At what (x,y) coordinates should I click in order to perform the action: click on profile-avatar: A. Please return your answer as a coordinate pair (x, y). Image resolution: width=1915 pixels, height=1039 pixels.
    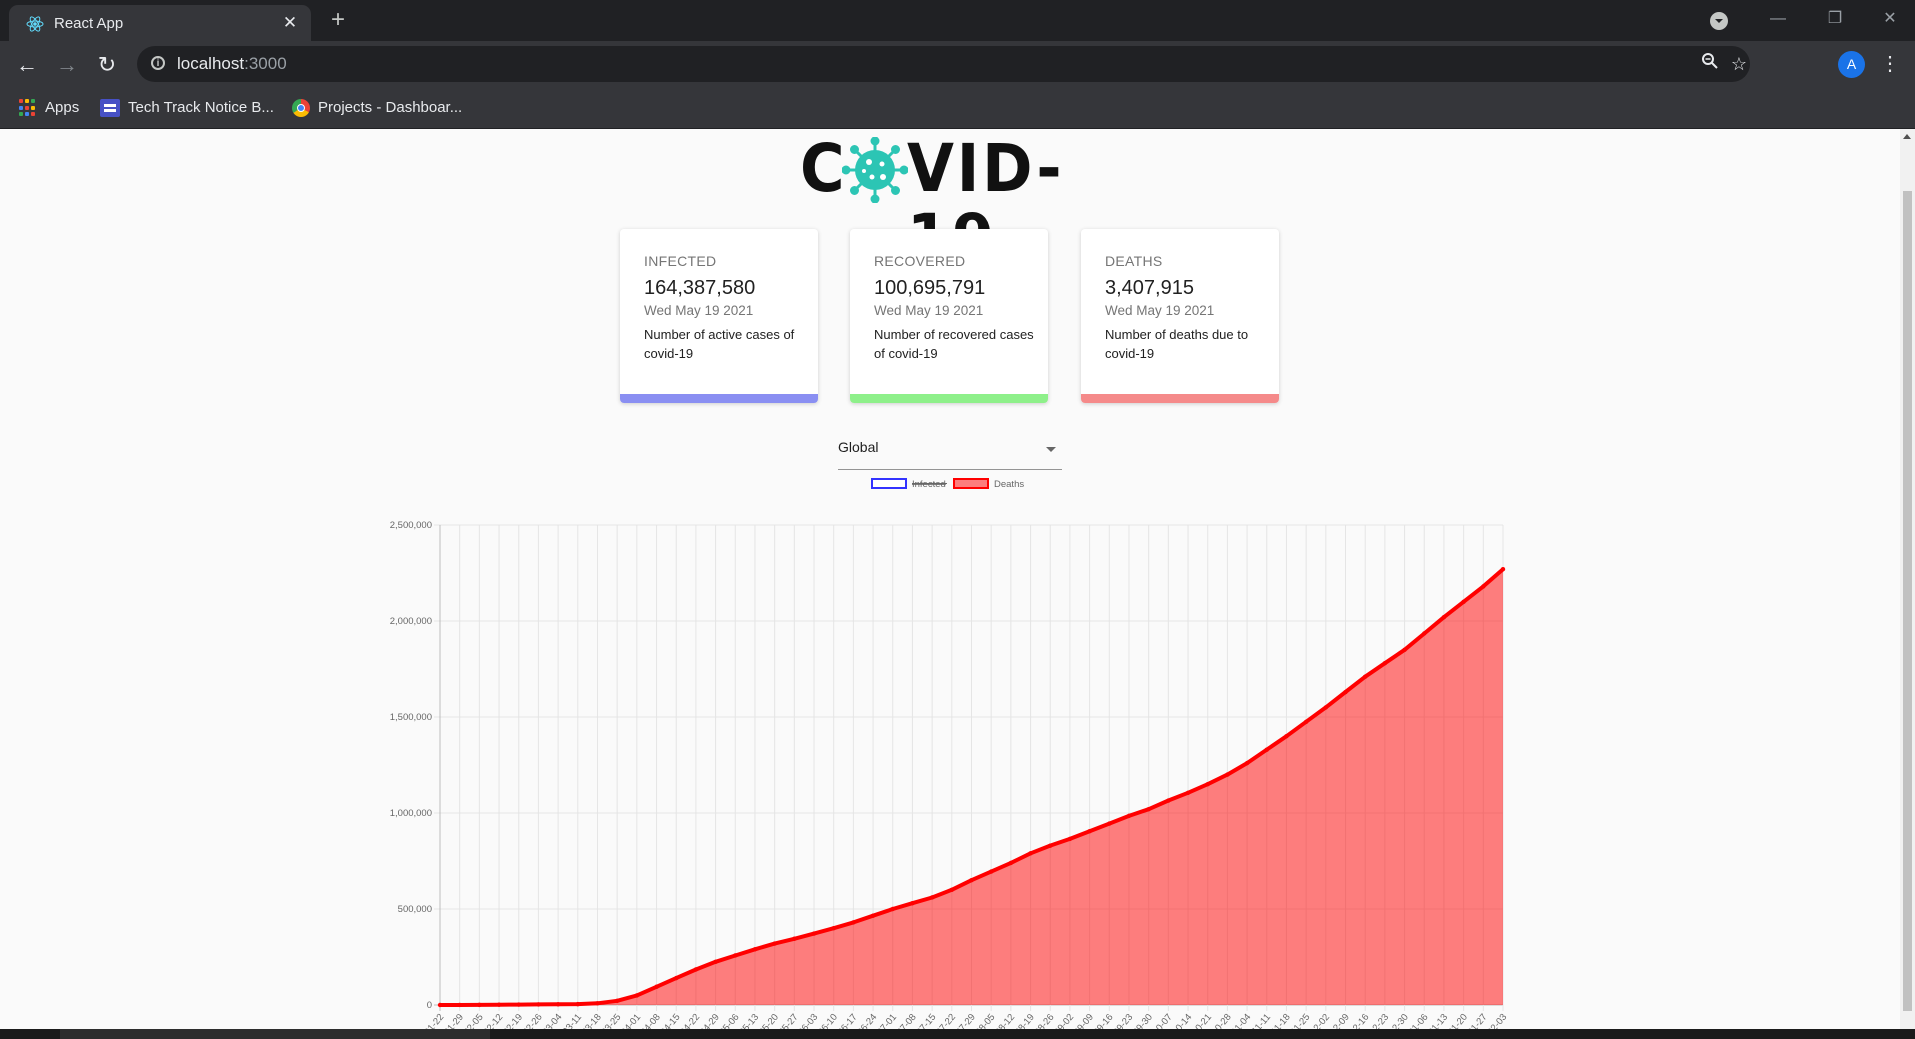
    Looking at the image, I should click on (1851, 64).